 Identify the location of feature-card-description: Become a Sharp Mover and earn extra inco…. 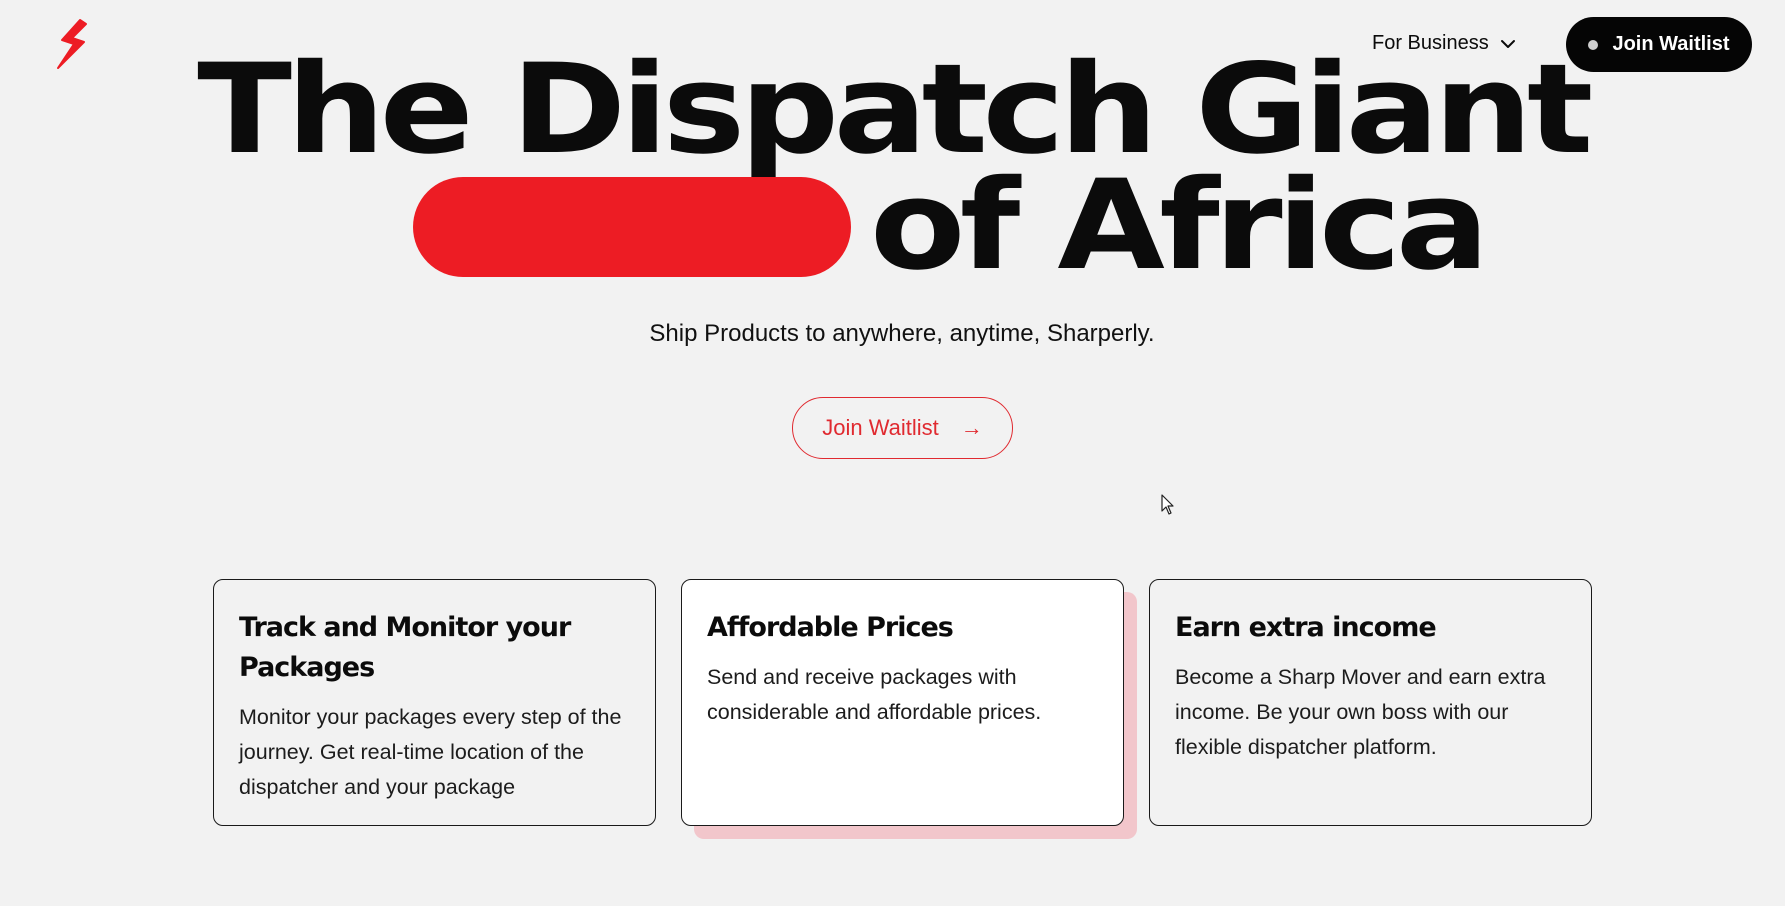
(1360, 712).